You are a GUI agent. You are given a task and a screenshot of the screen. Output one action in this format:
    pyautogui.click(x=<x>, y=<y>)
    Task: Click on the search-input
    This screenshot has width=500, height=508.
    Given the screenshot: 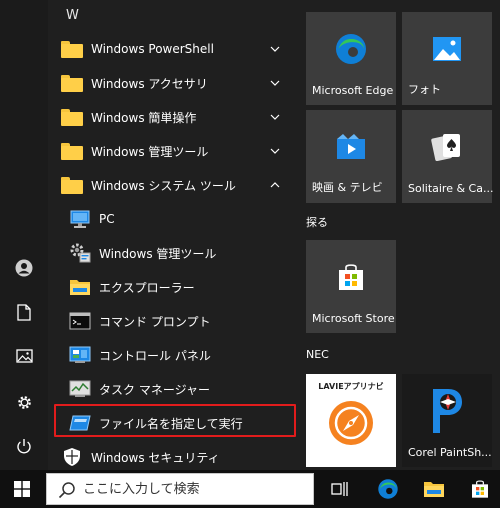 What is the action you would take?
    pyautogui.click(x=193, y=489)
    